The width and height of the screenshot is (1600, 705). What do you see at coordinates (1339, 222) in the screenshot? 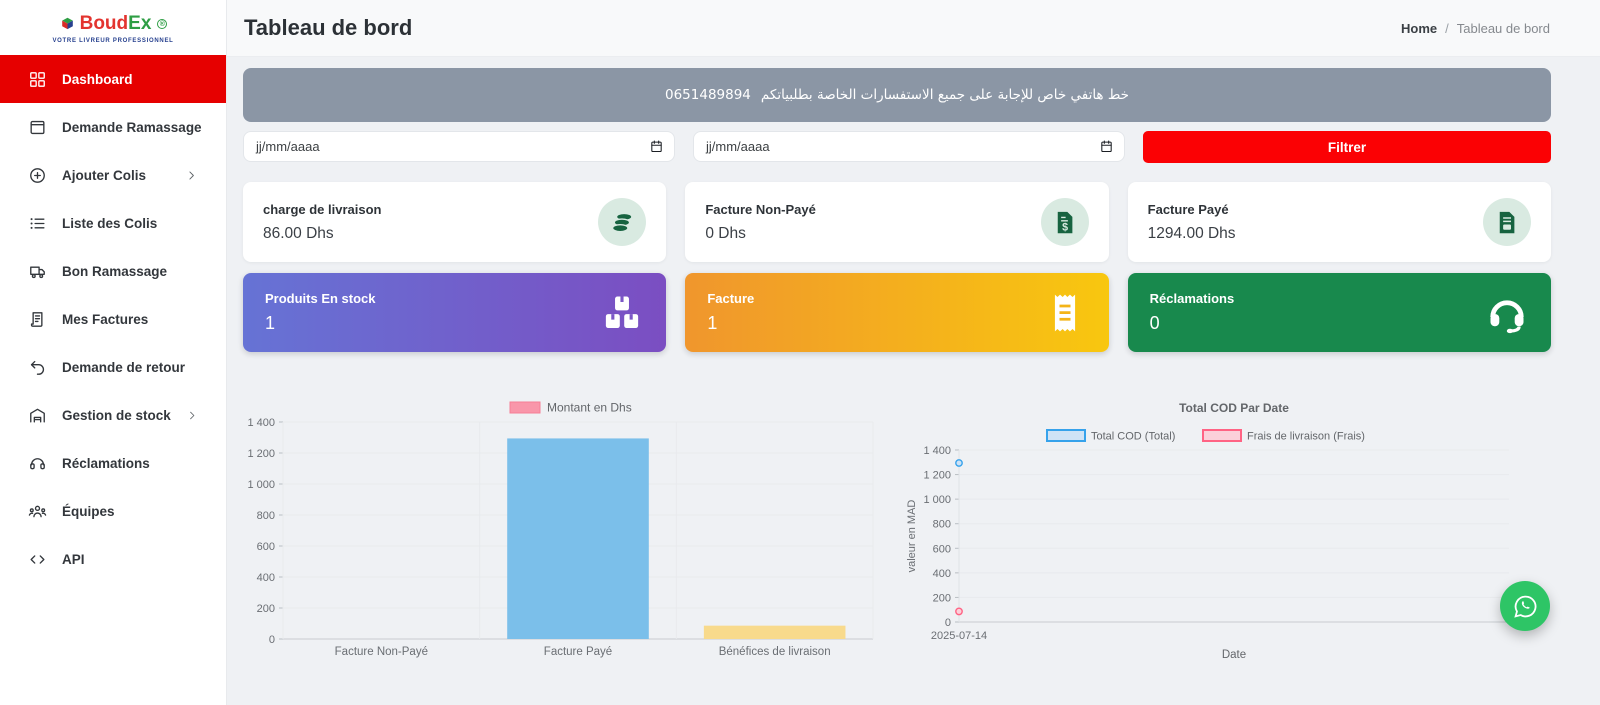
I see `stat-card-facture-paye: Facture Payé 1294.00 Dhs` at bounding box center [1339, 222].